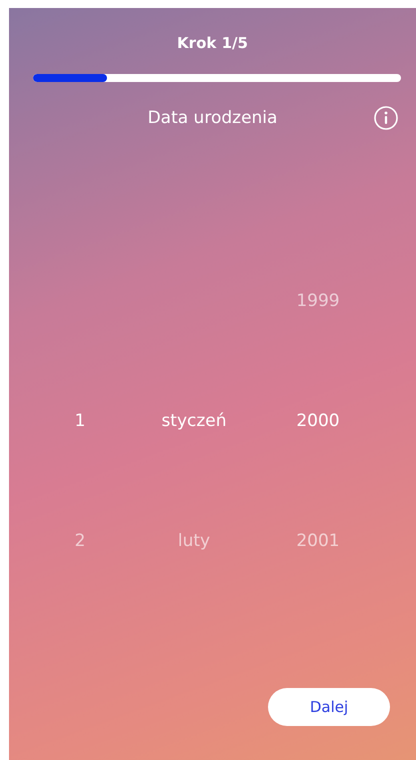 The height and width of the screenshot is (760, 416). What do you see at coordinates (212, 43) in the screenshot?
I see `step-title: Krok 1/5` at bounding box center [212, 43].